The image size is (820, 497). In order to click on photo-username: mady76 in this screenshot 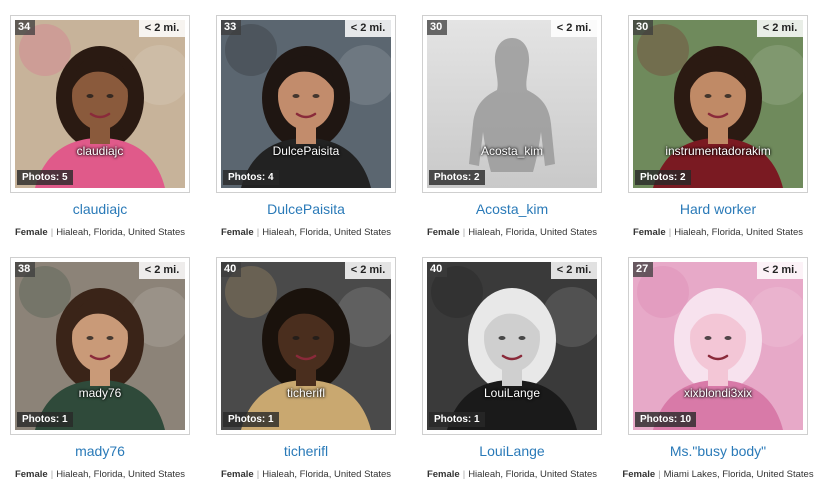, I will do `click(100, 393)`.